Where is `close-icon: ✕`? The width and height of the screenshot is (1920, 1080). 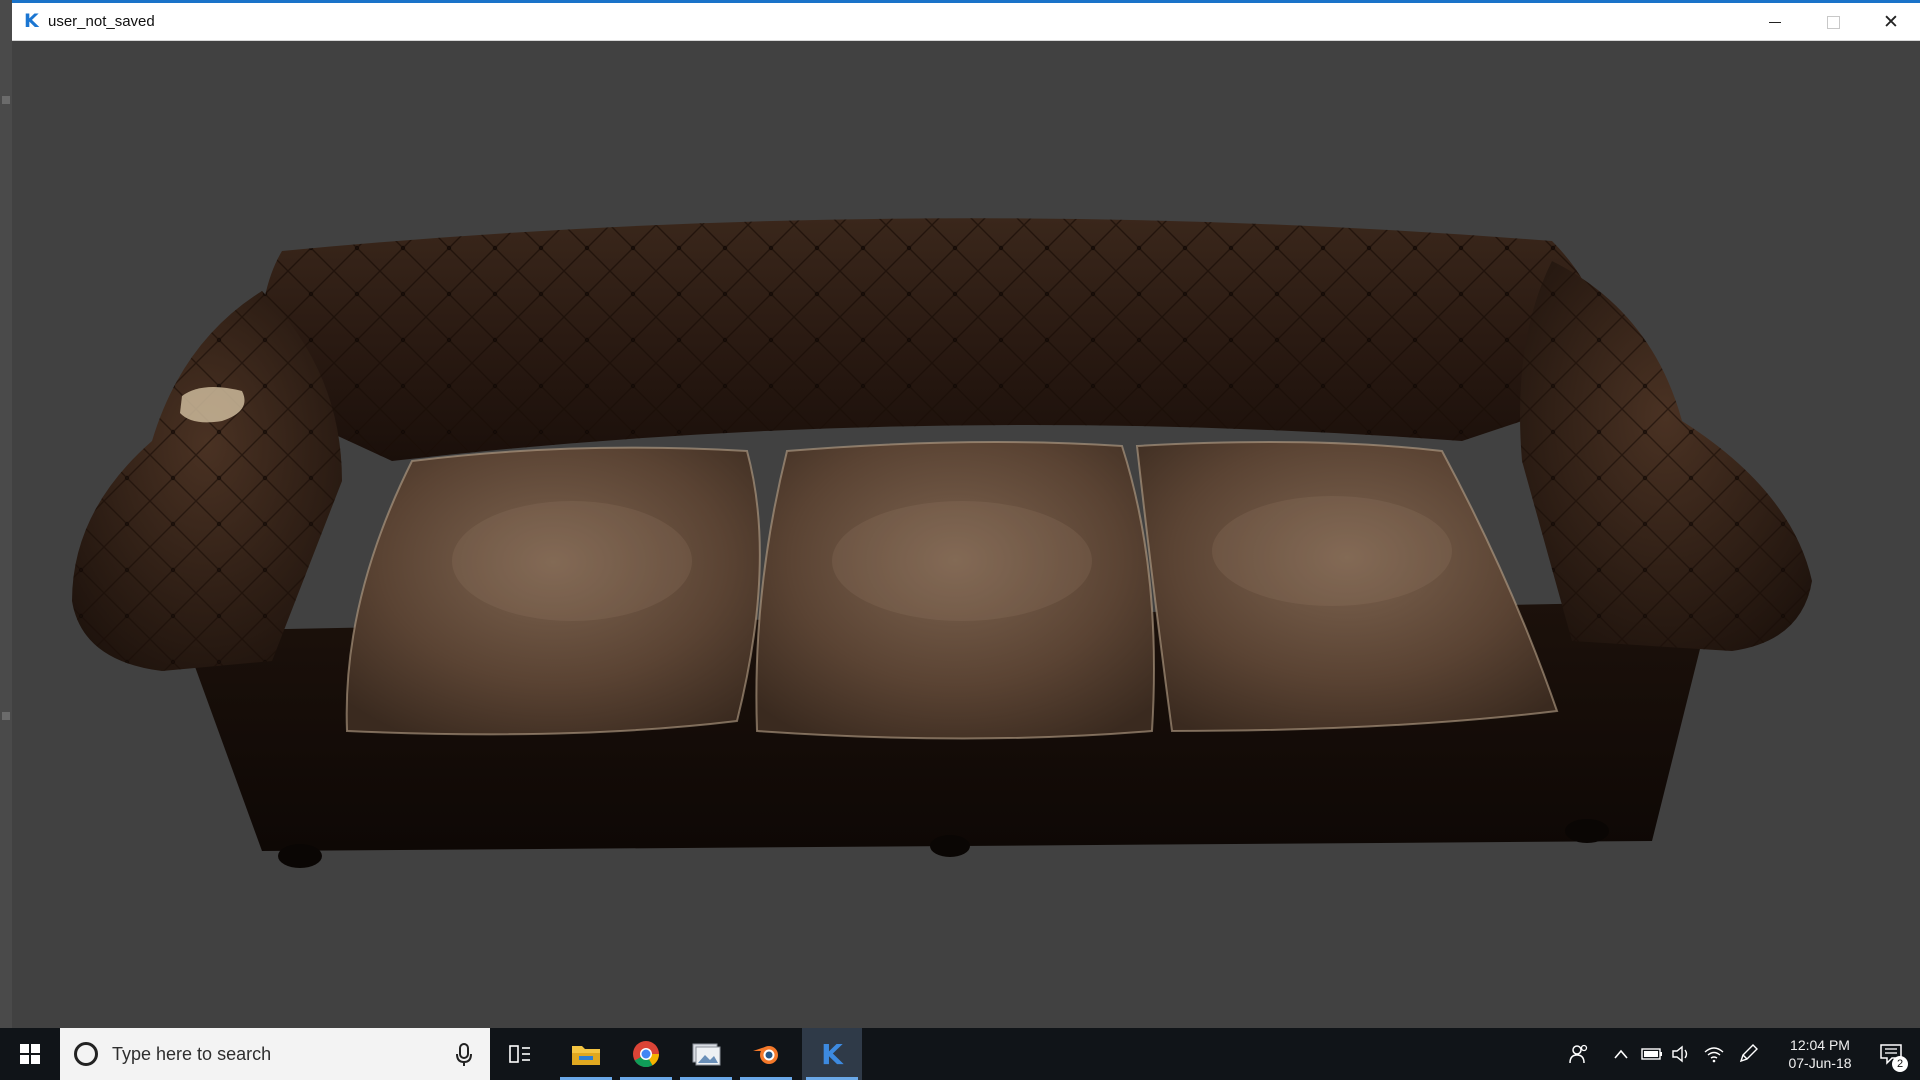 close-icon: ✕ is located at coordinates (1891, 22).